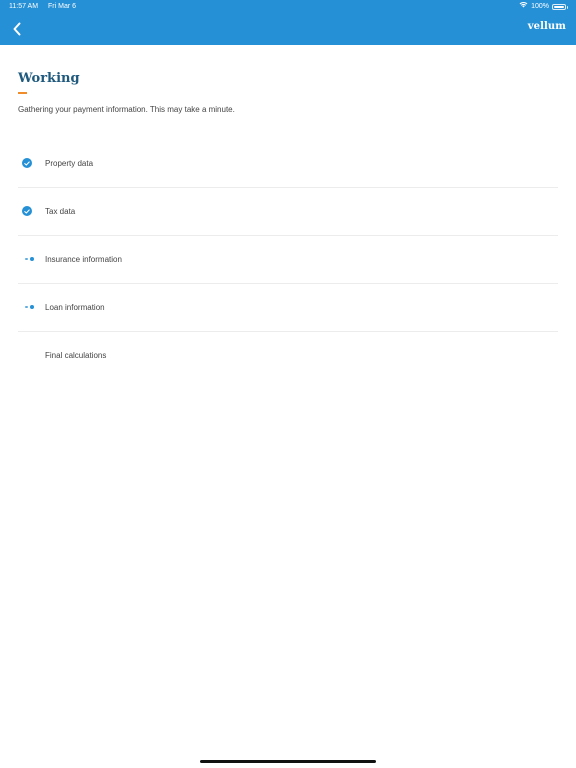 The height and width of the screenshot is (768, 576). I want to click on step-label: Property data, so click(69, 163).